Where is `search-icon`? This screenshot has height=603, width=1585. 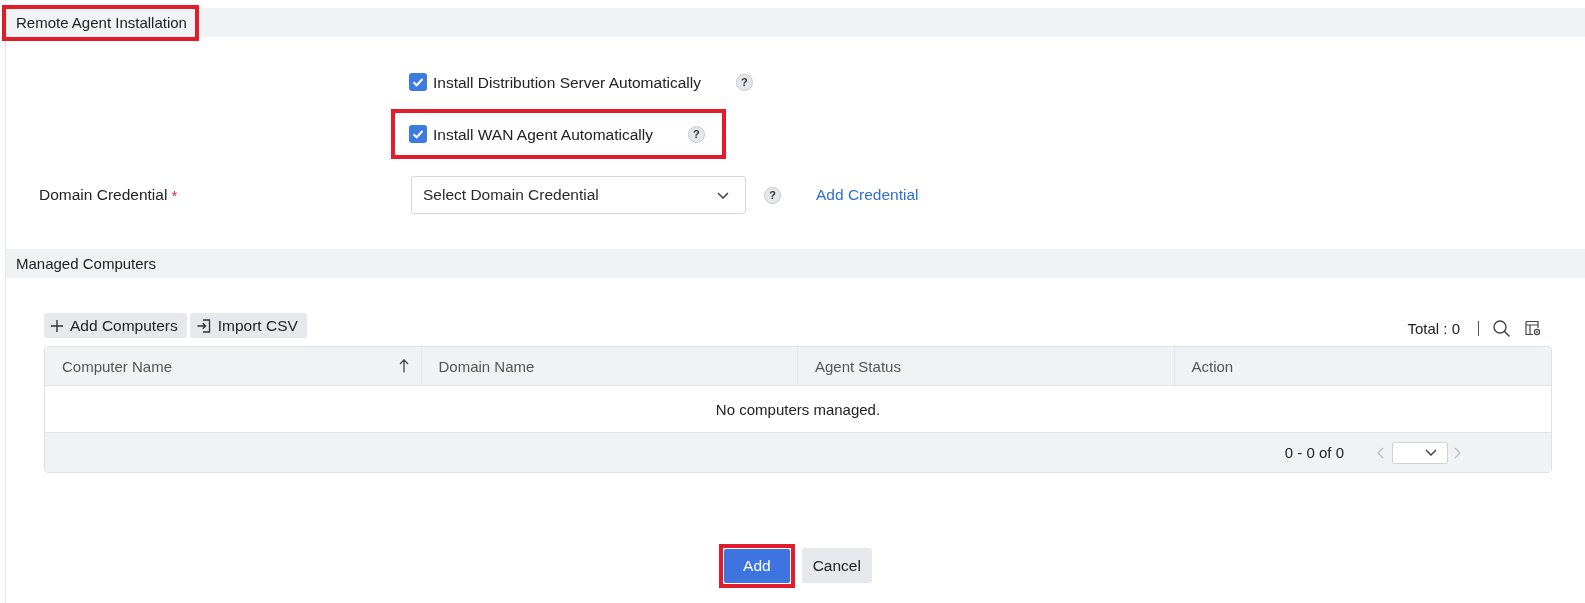 search-icon is located at coordinates (1501, 328).